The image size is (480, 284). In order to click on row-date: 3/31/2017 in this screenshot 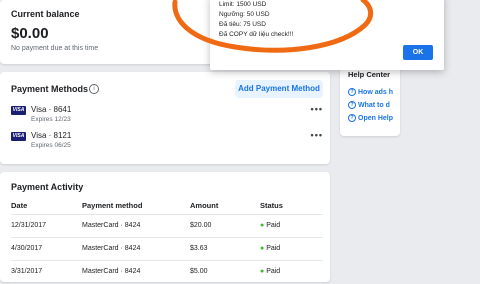, I will do `click(27, 271)`.